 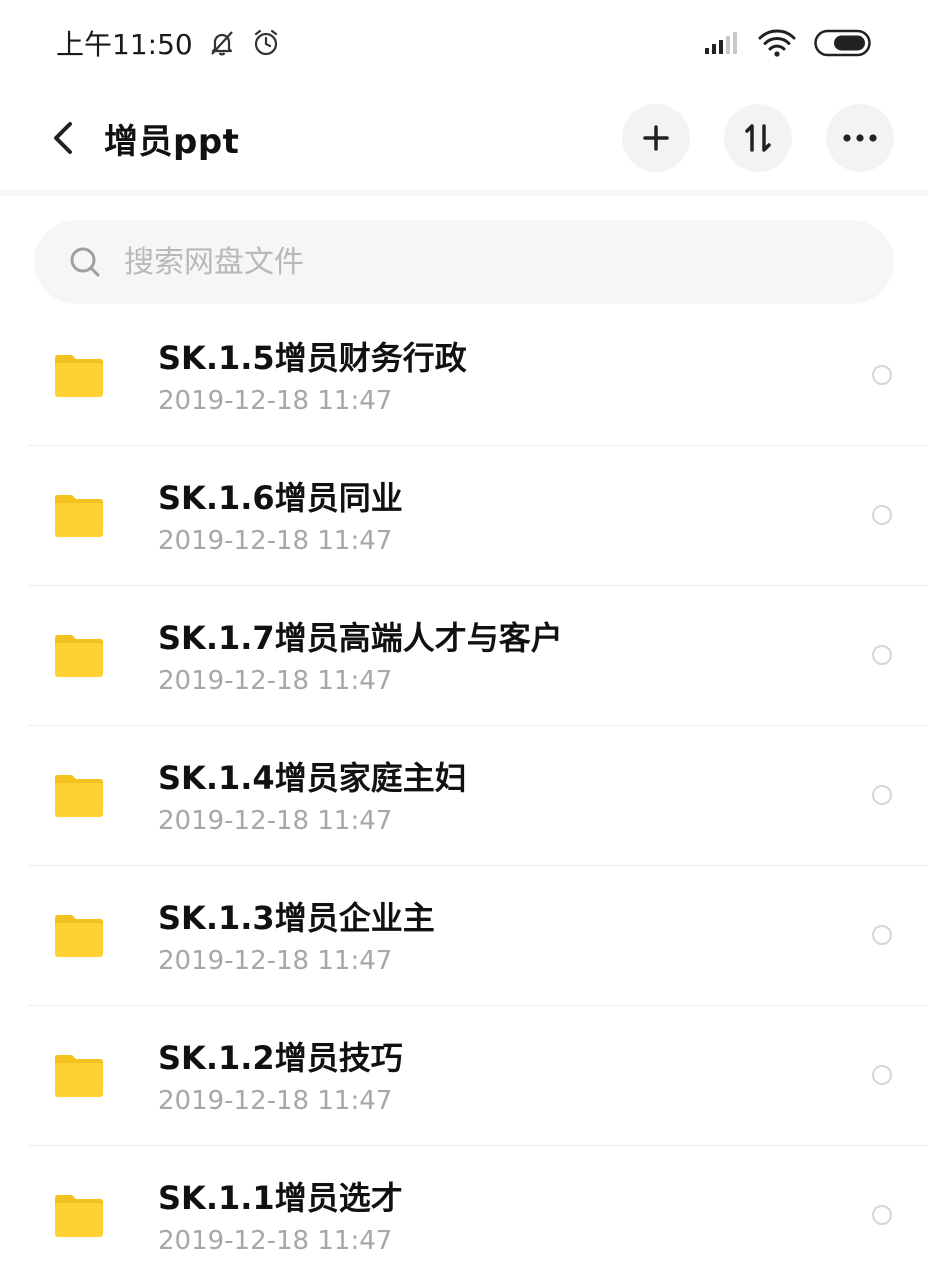 I want to click on add-icon, so click(x=656, y=138).